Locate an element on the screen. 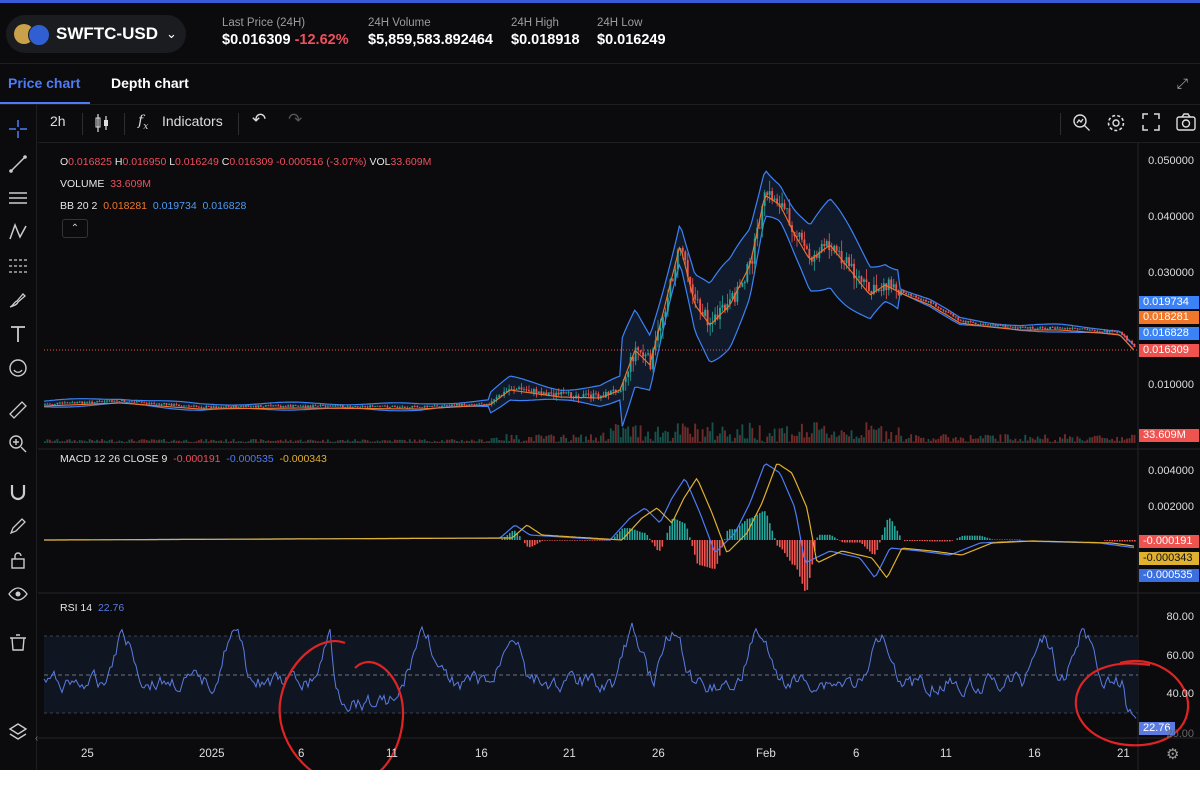 Image resolution: width=1200 pixels, height=787 pixels. high-value-legend: 0.016950 is located at coordinates (144, 162).